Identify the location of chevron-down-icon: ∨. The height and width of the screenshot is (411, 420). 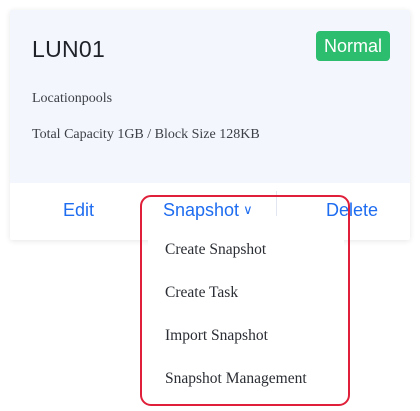
(248, 209).